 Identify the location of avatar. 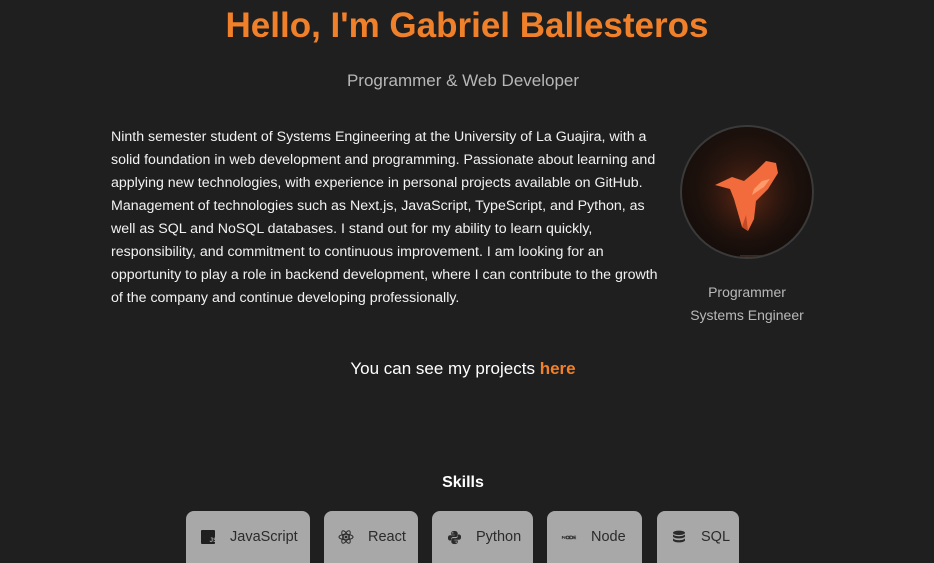
(747, 192).